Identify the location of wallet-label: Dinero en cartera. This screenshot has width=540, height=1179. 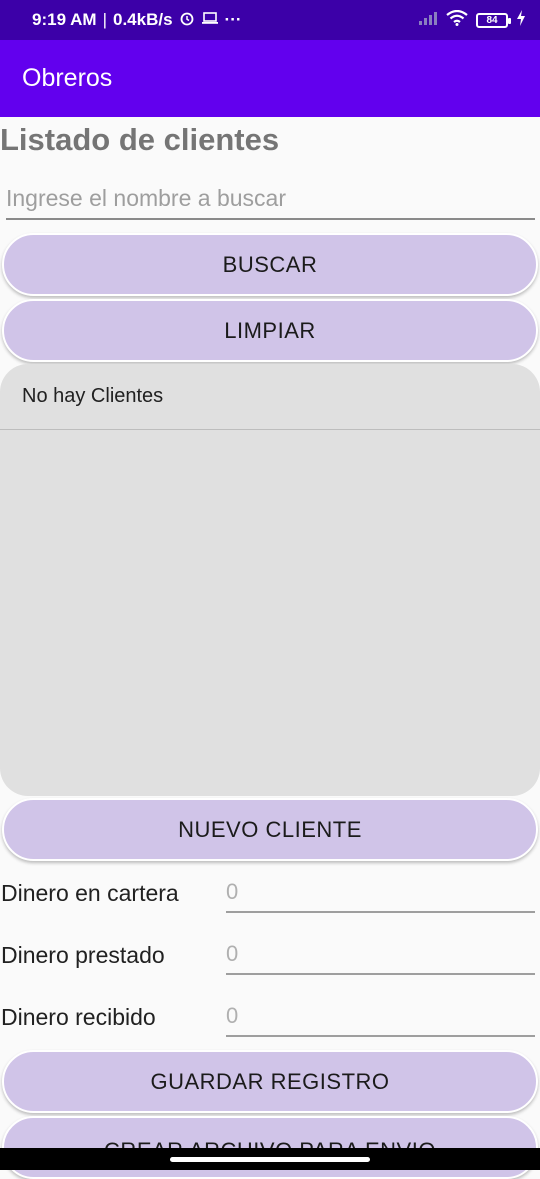
(90, 893).